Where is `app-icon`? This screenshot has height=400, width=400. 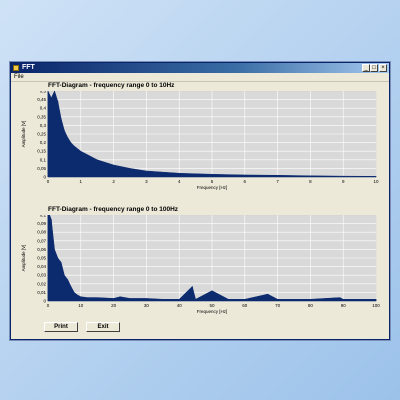 app-icon is located at coordinates (16, 68).